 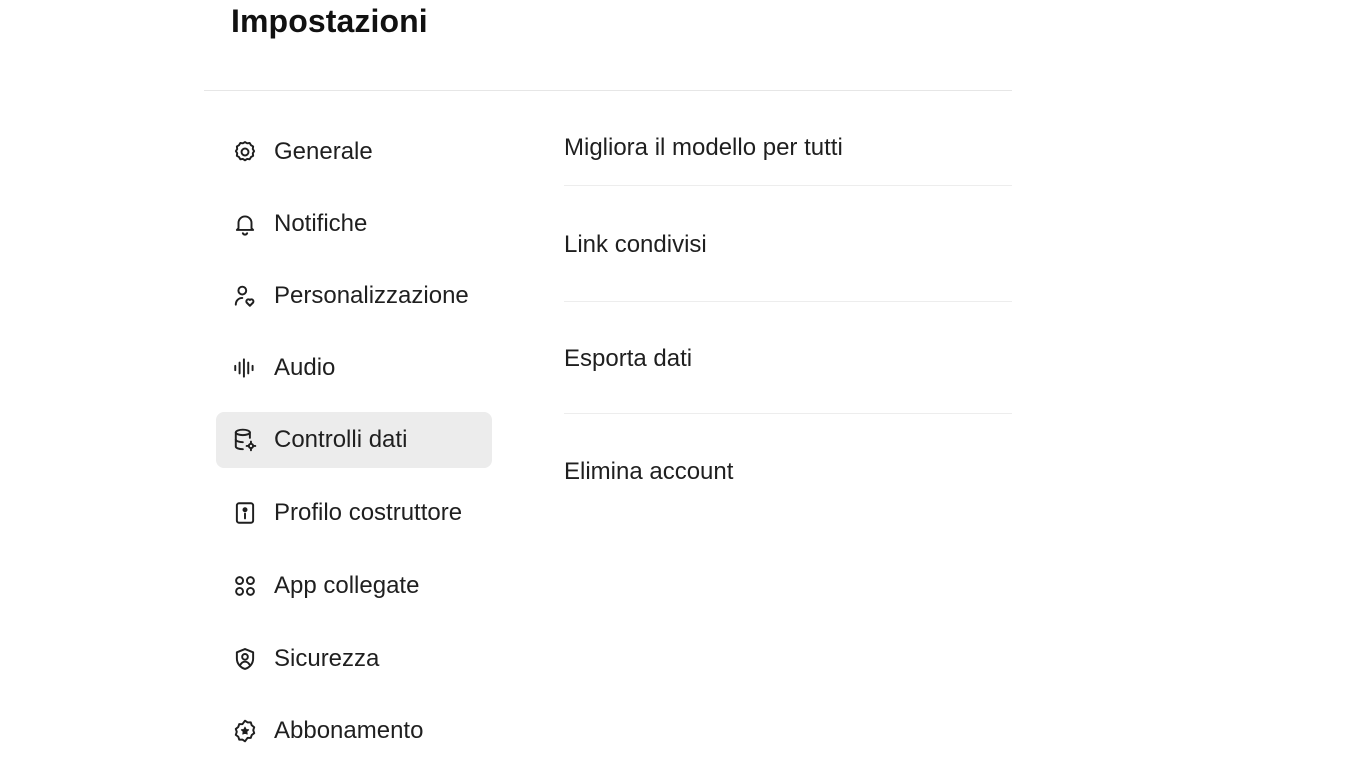 What do you see at coordinates (703, 148) in the screenshot?
I see `improve-model-setting: Migliora il modello per tutti` at bounding box center [703, 148].